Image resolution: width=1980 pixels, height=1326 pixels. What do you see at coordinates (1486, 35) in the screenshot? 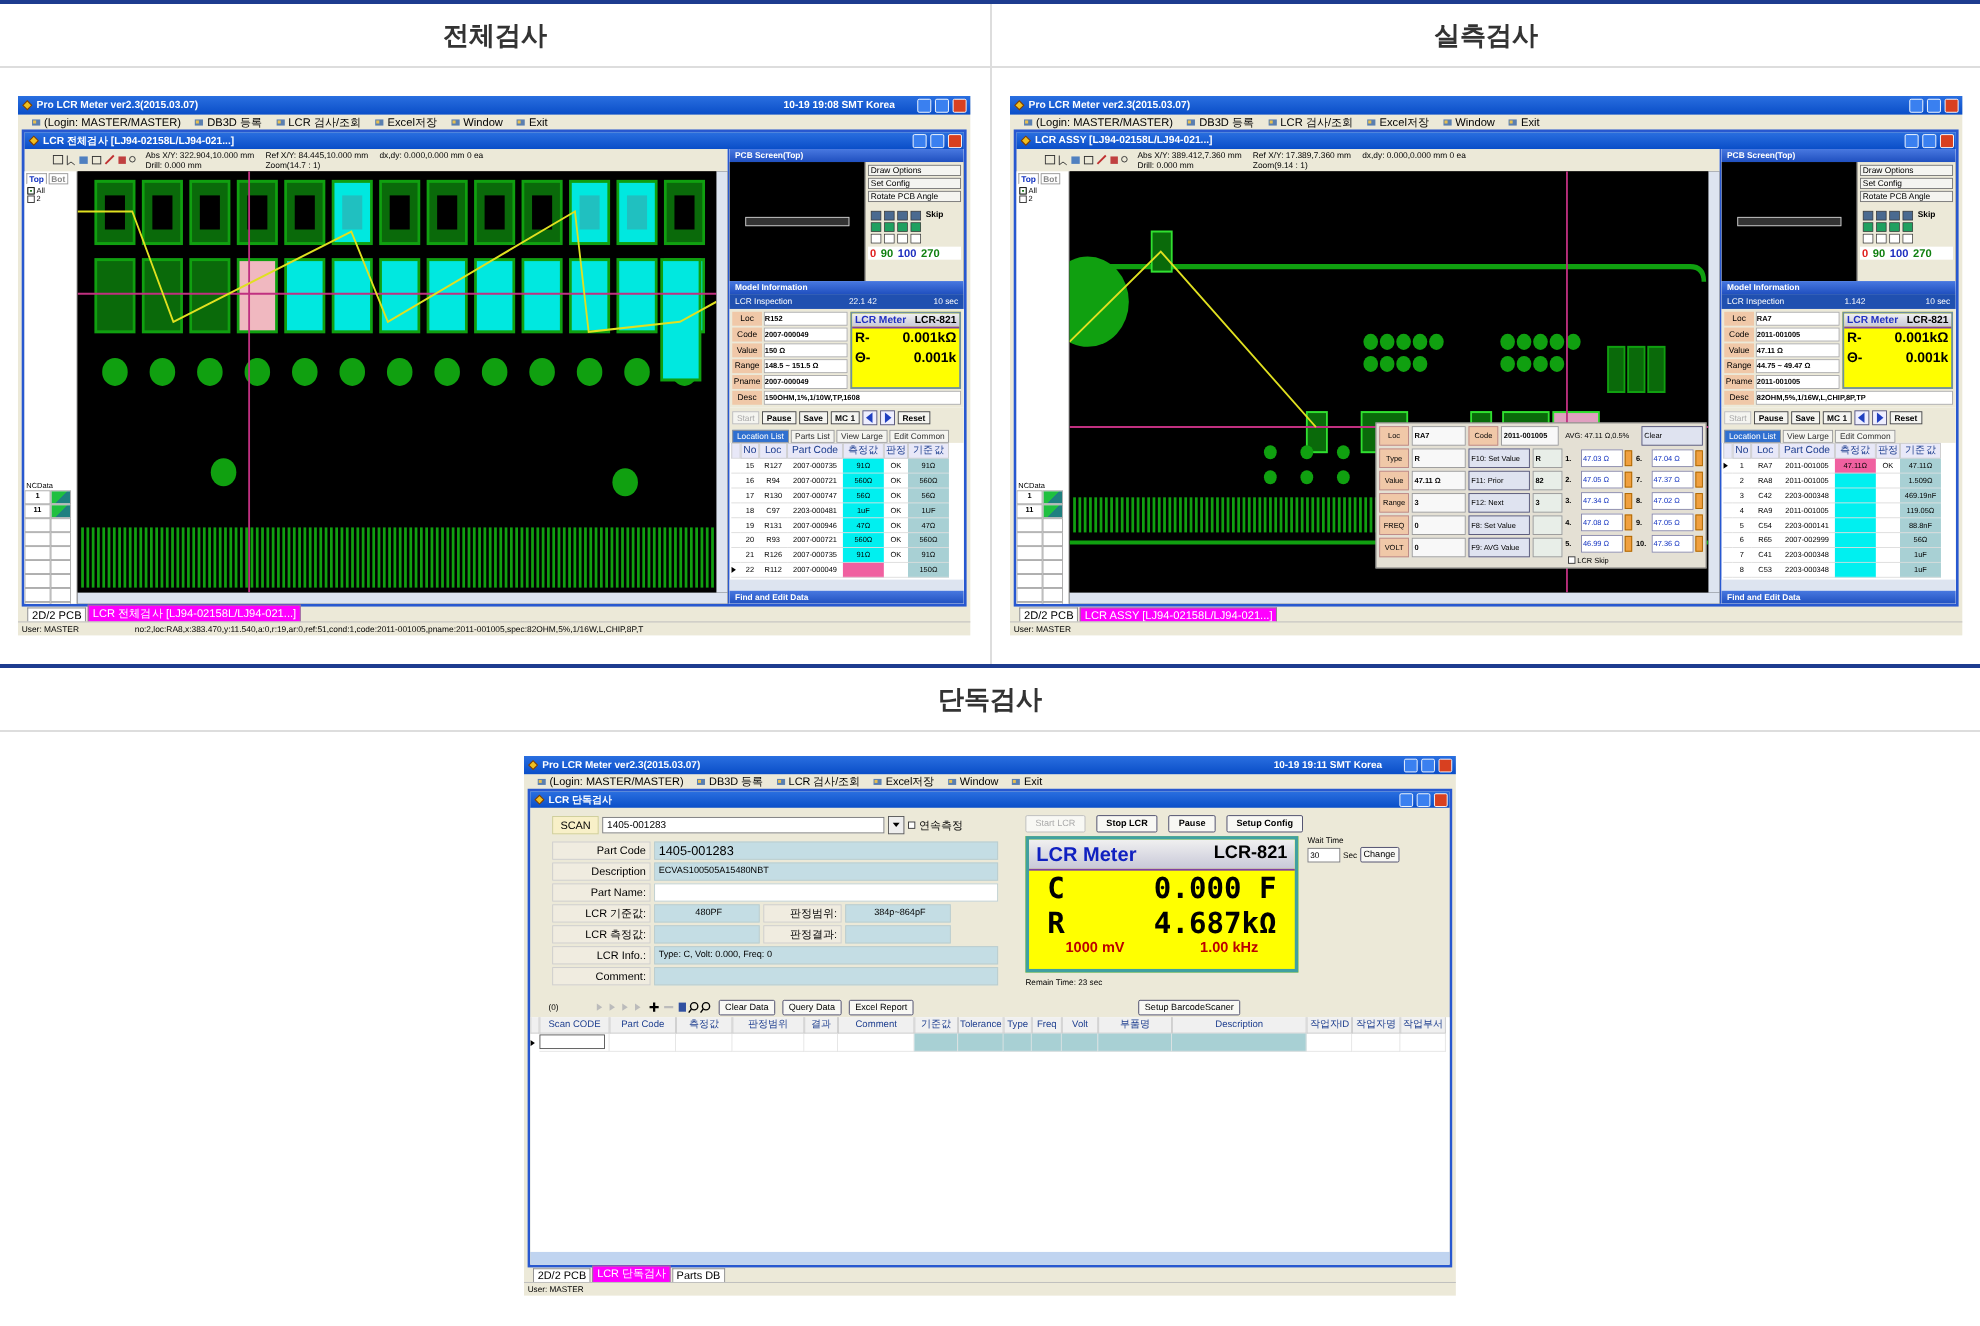
I see `section-heading: 실측검사` at bounding box center [1486, 35].